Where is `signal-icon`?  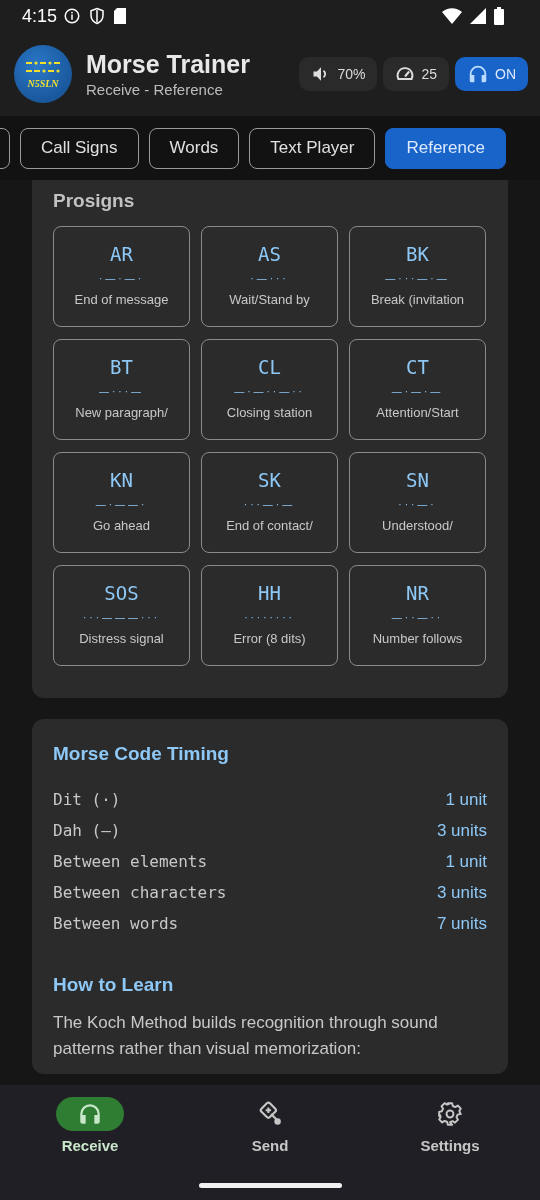 signal-icon is located at coordinates (478, 16).